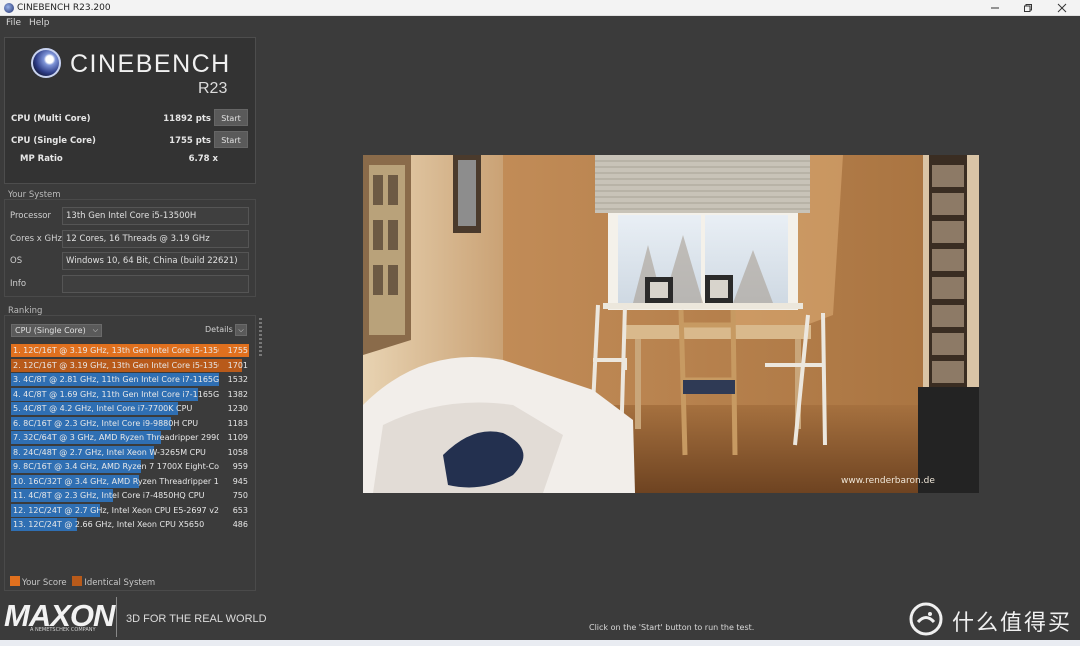  What do you see at coordinates (44, 583) in the screenshot?
I see `legend-your-score: Your Score` at bounding box center [44, 583].